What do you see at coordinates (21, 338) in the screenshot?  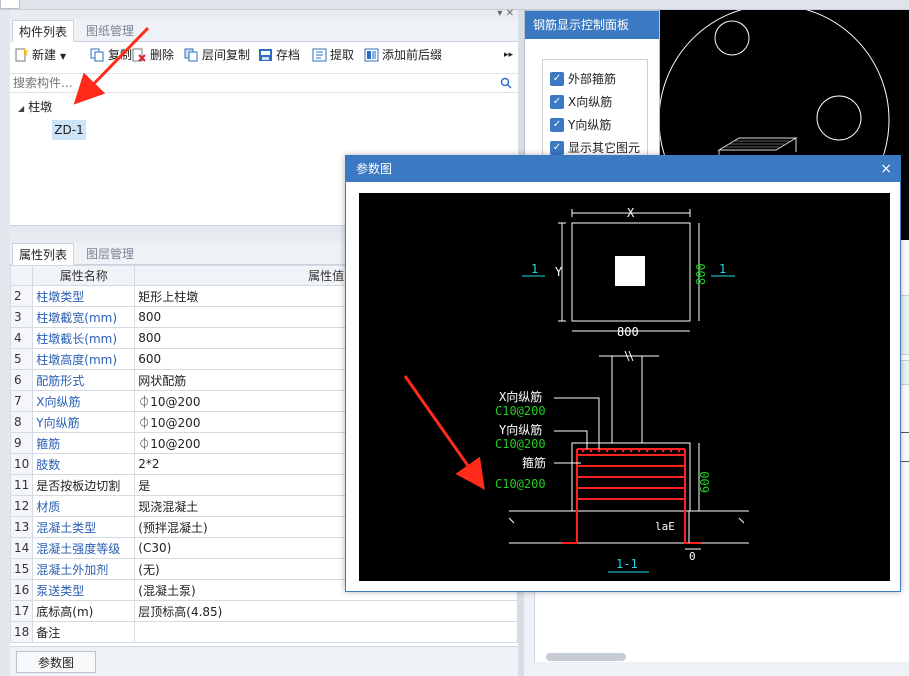 I see `row-number: 4` at bounding box center [21, 338].